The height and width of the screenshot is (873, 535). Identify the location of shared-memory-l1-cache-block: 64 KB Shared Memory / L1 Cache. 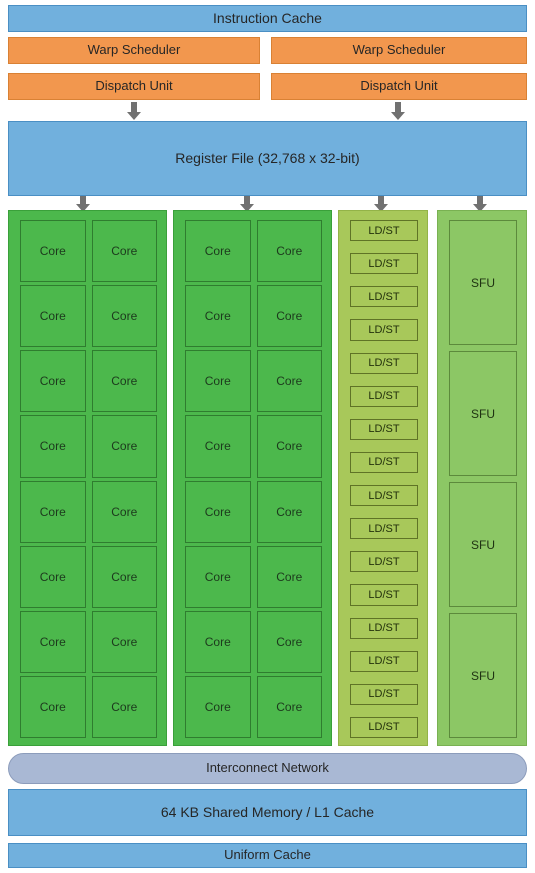
(267, 812).